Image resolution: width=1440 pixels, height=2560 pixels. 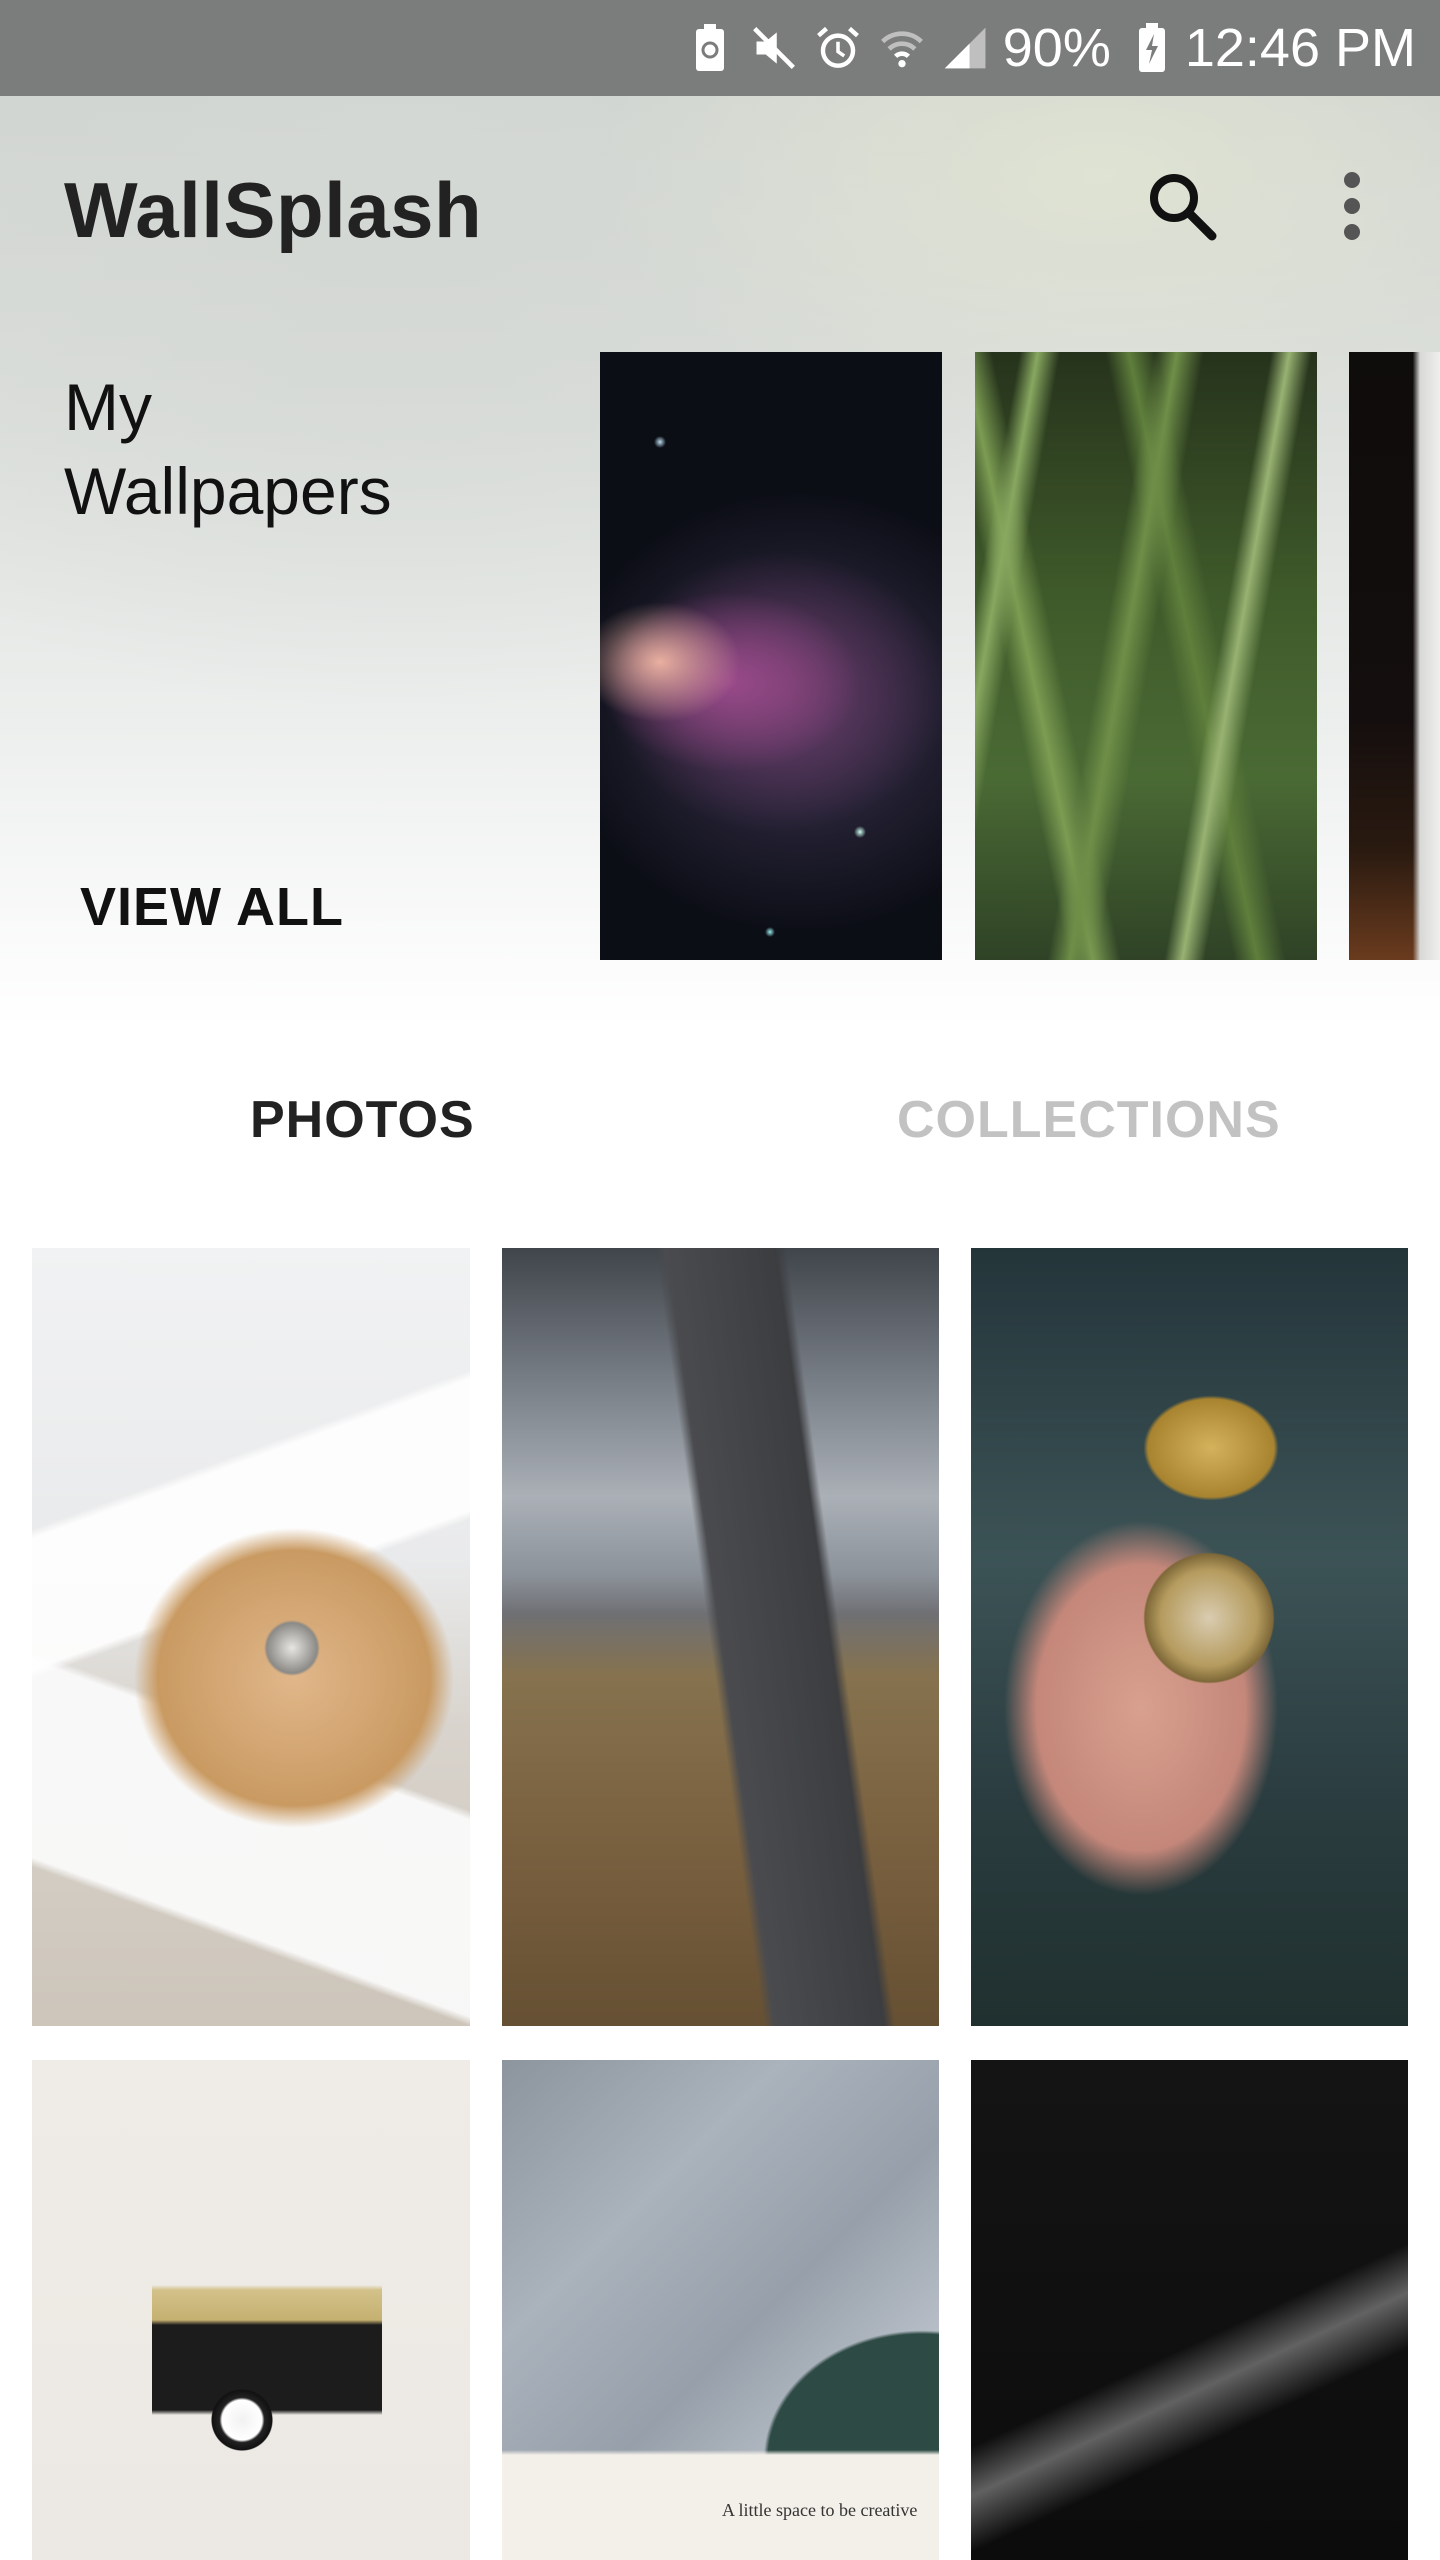 What do you see at coordinates (274, 449) in the screenshot?
I see `my-wallpapers-heading: My Wallpapers` at bounding box center [274, 449].